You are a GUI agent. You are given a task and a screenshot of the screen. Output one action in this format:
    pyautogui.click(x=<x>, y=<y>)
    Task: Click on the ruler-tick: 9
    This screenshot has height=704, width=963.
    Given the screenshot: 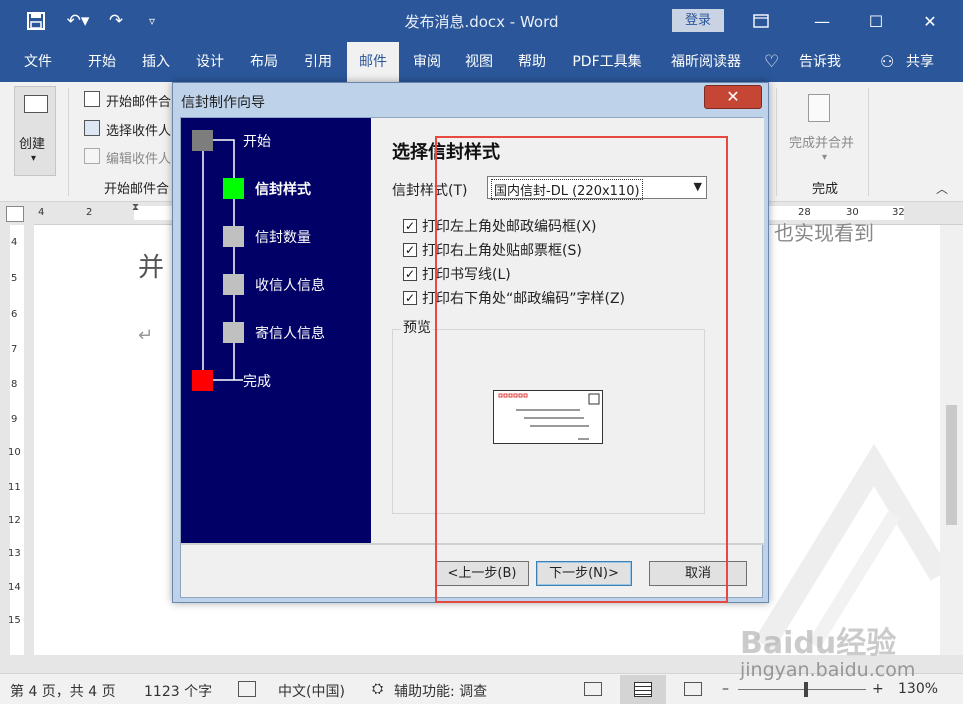 What is the action you would take?
    pyautogui.click(x=14, y=419)
    